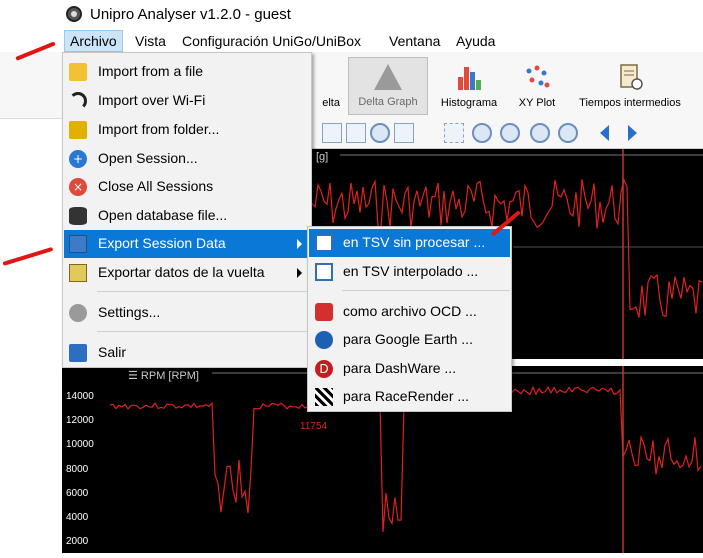 This screenshot has width=703, height=558. Describe the element at coordinates (356, 133) in the screenshot. I see `diamond-icon` at that location.